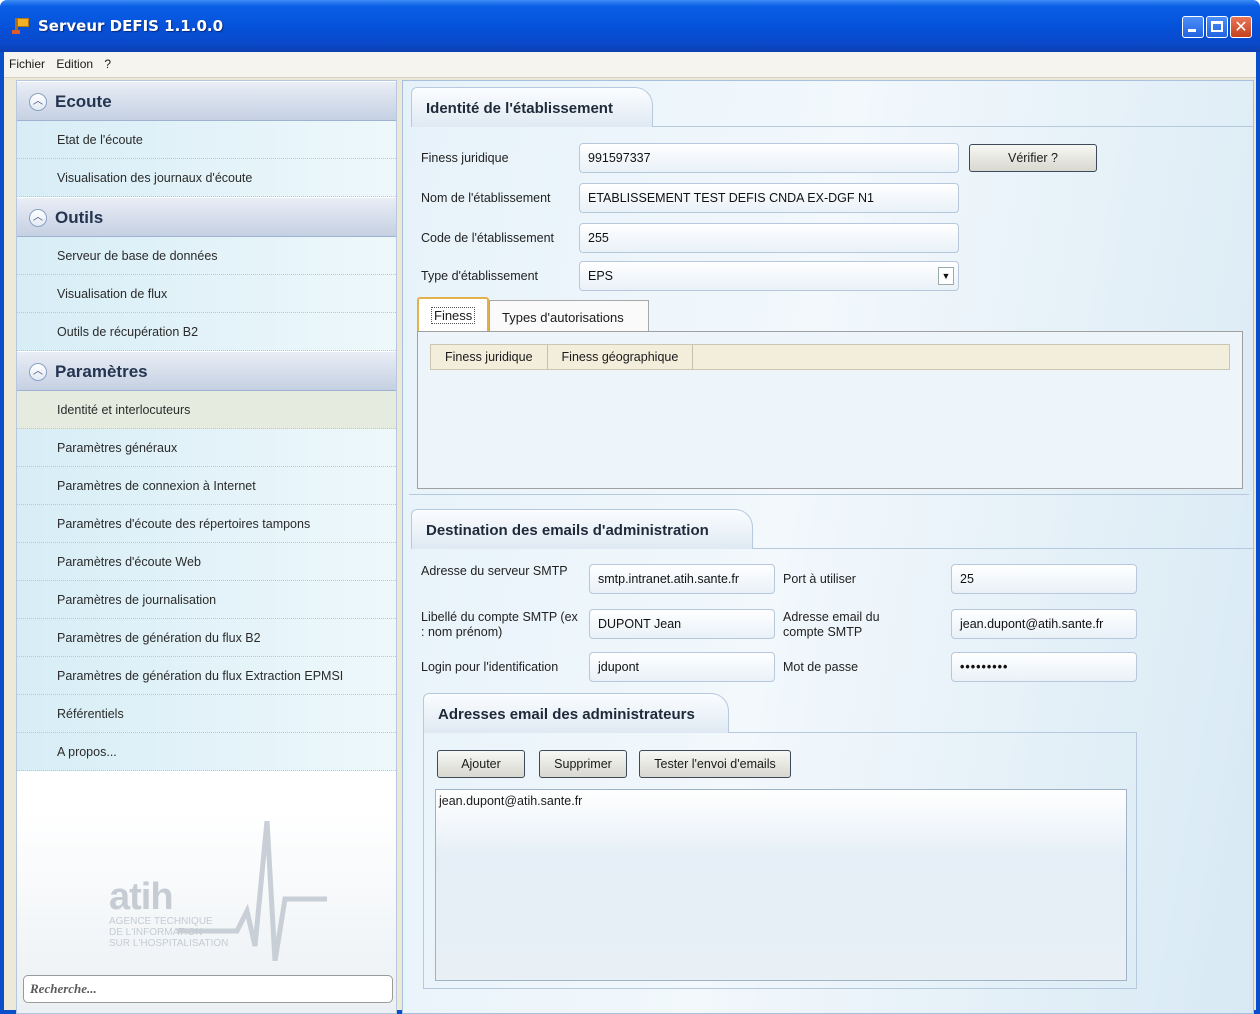 This screenshot has height=1014, width=1260. What do you see at coordinates (830, 357) in the screenshot?
I see `finess-grid-header: Finess juridique Finess géographique` at bounding box center [830, 357].